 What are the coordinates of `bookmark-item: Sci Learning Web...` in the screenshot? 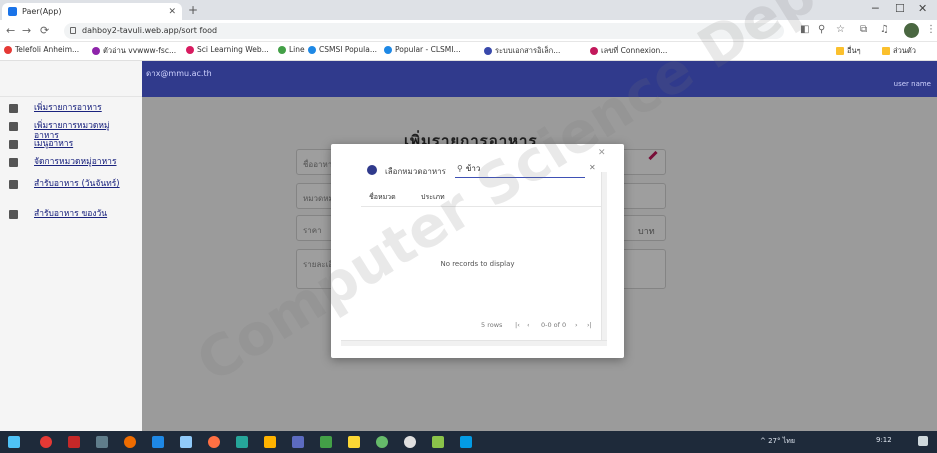 It's located at (227, 49).